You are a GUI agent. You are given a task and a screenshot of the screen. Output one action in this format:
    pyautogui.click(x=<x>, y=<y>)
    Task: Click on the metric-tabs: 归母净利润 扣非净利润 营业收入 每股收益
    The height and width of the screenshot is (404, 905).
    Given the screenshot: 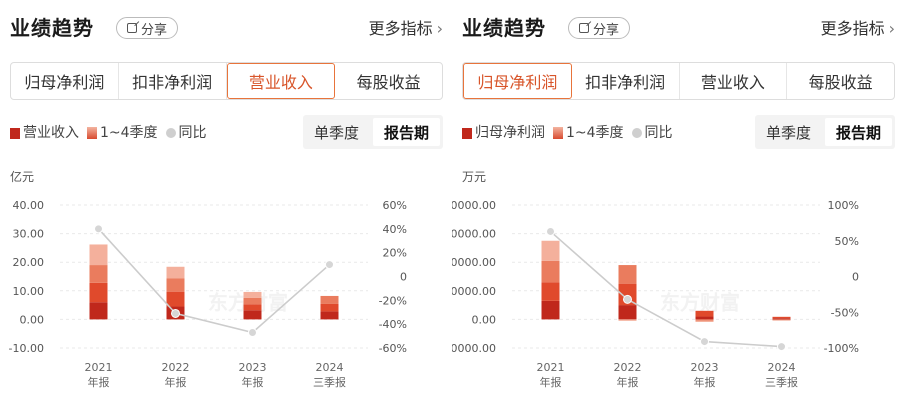 What is the action you would take?
    pyautogui.click(x=226, y=81)
    